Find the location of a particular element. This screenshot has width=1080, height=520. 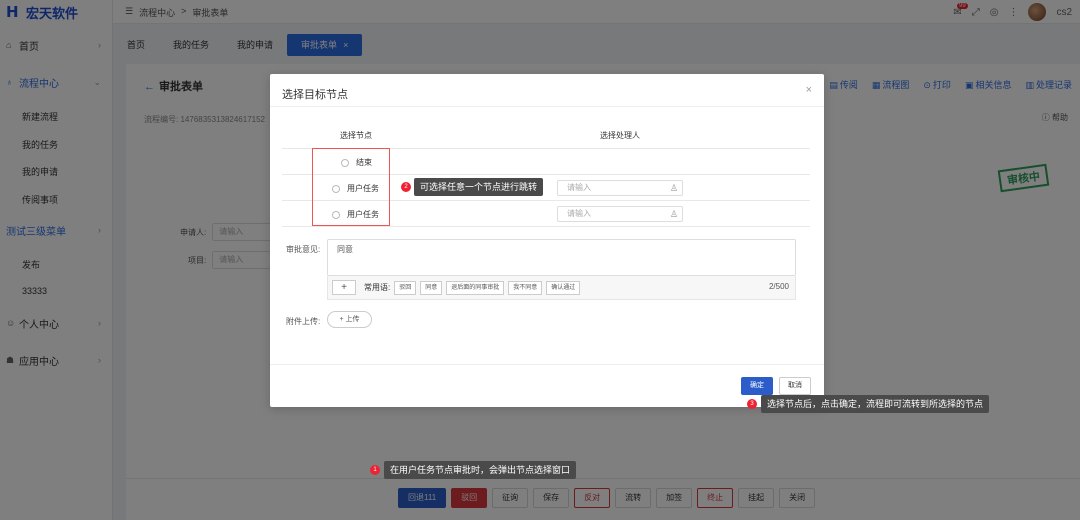

char-count: 2/500 is located at coordinates (778, 286).